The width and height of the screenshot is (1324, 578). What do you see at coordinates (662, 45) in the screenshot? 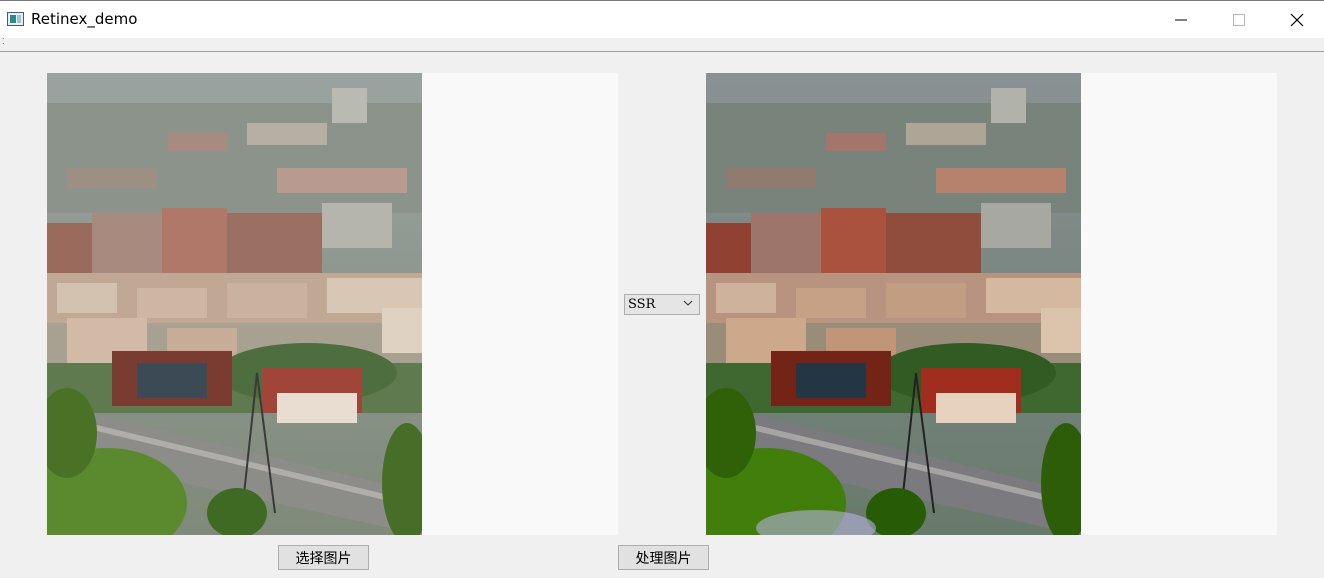
I see `toolbar-strip: ⁚` at bounding box center [662, 45].